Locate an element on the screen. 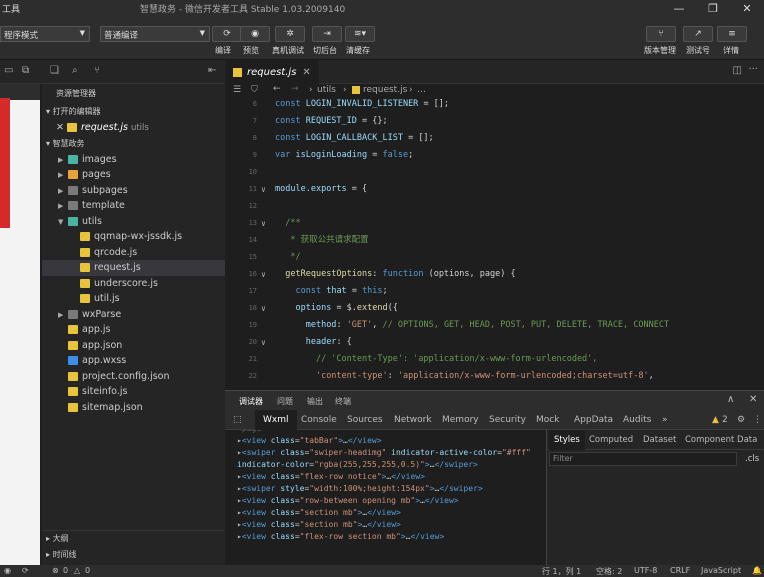 The width and height of the screenshot is (764, 577). forward-icon: → is located at coordinates (295, 89).